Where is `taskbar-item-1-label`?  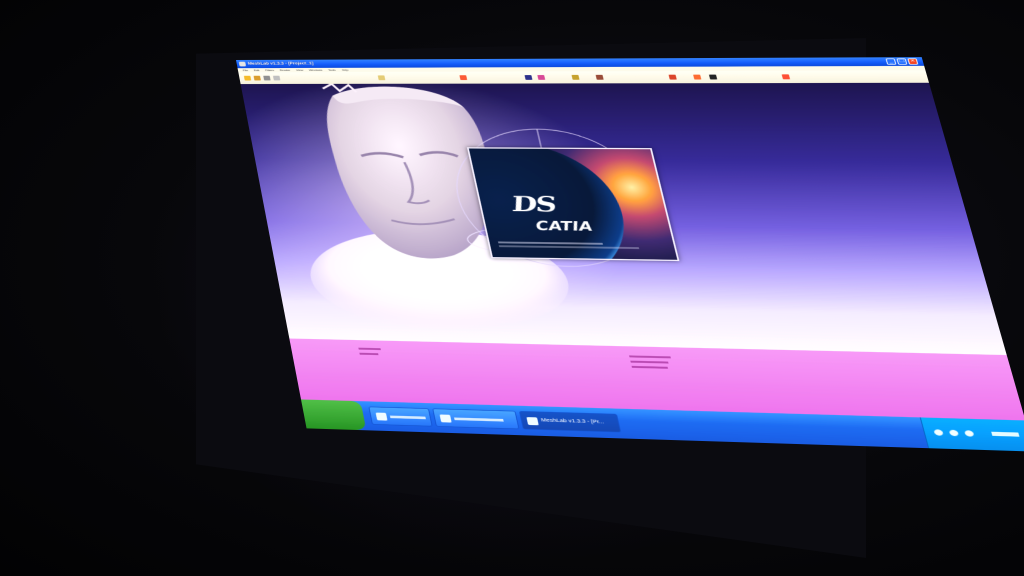 taskbar-item-1-label is located at coordinates (407, 417).